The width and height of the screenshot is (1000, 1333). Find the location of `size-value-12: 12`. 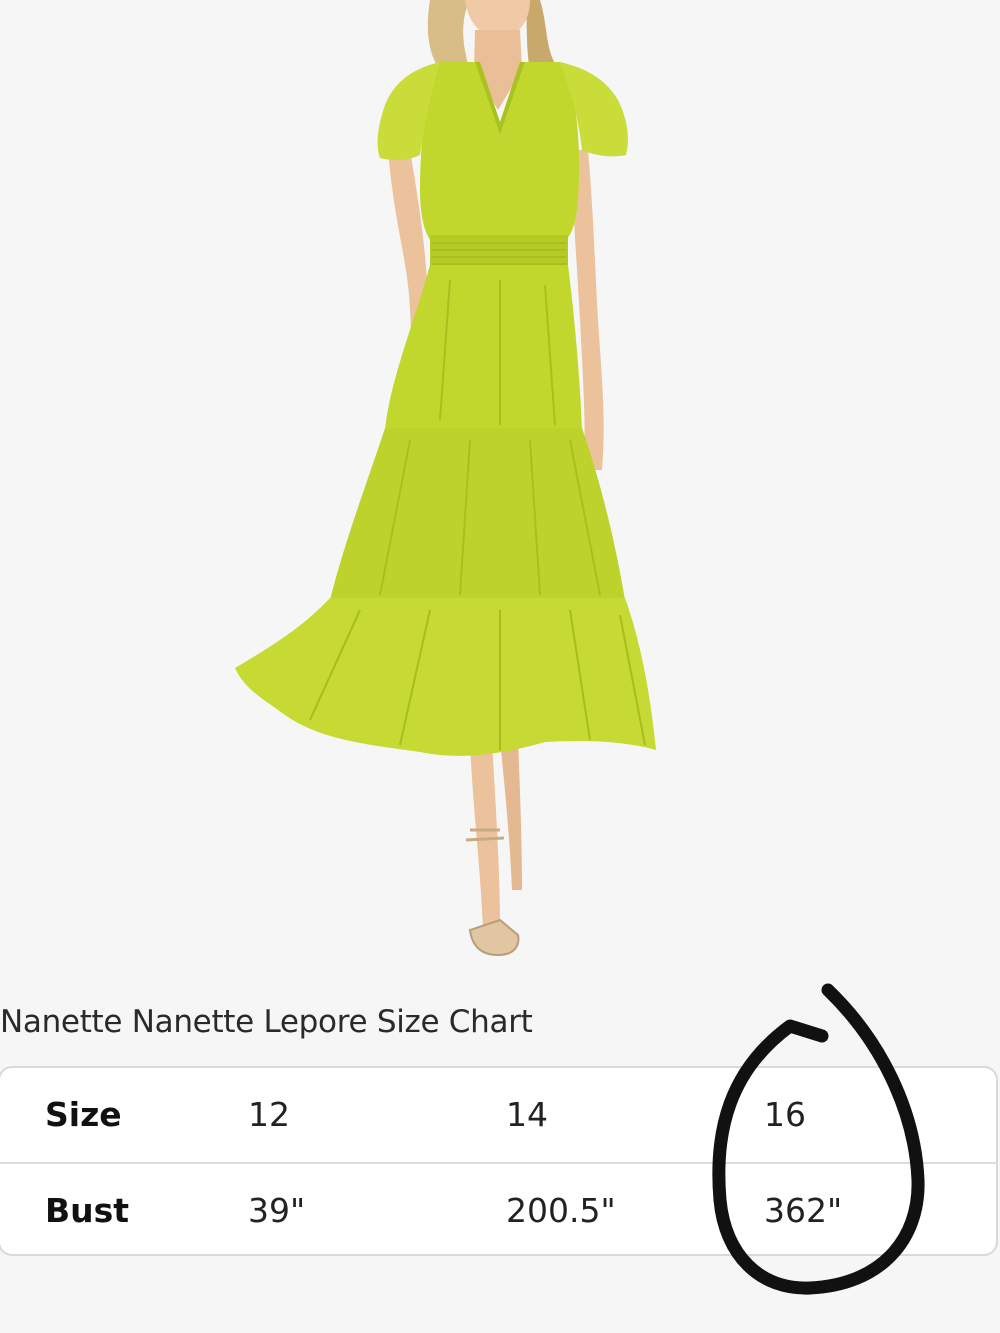

size-value-12: 12 is located at coordinates (269, 1114).